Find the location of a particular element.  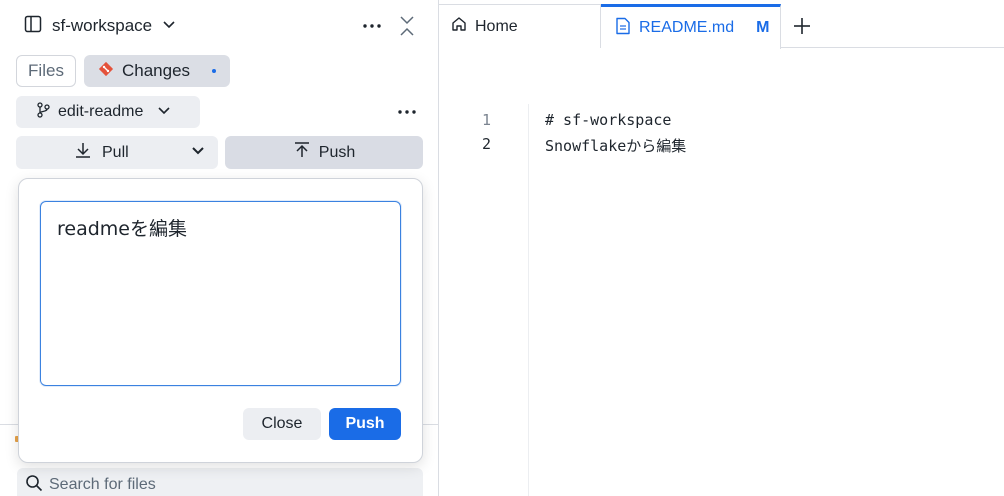

workspace-selector: sf-workspace is located at coordinates (100, 26).